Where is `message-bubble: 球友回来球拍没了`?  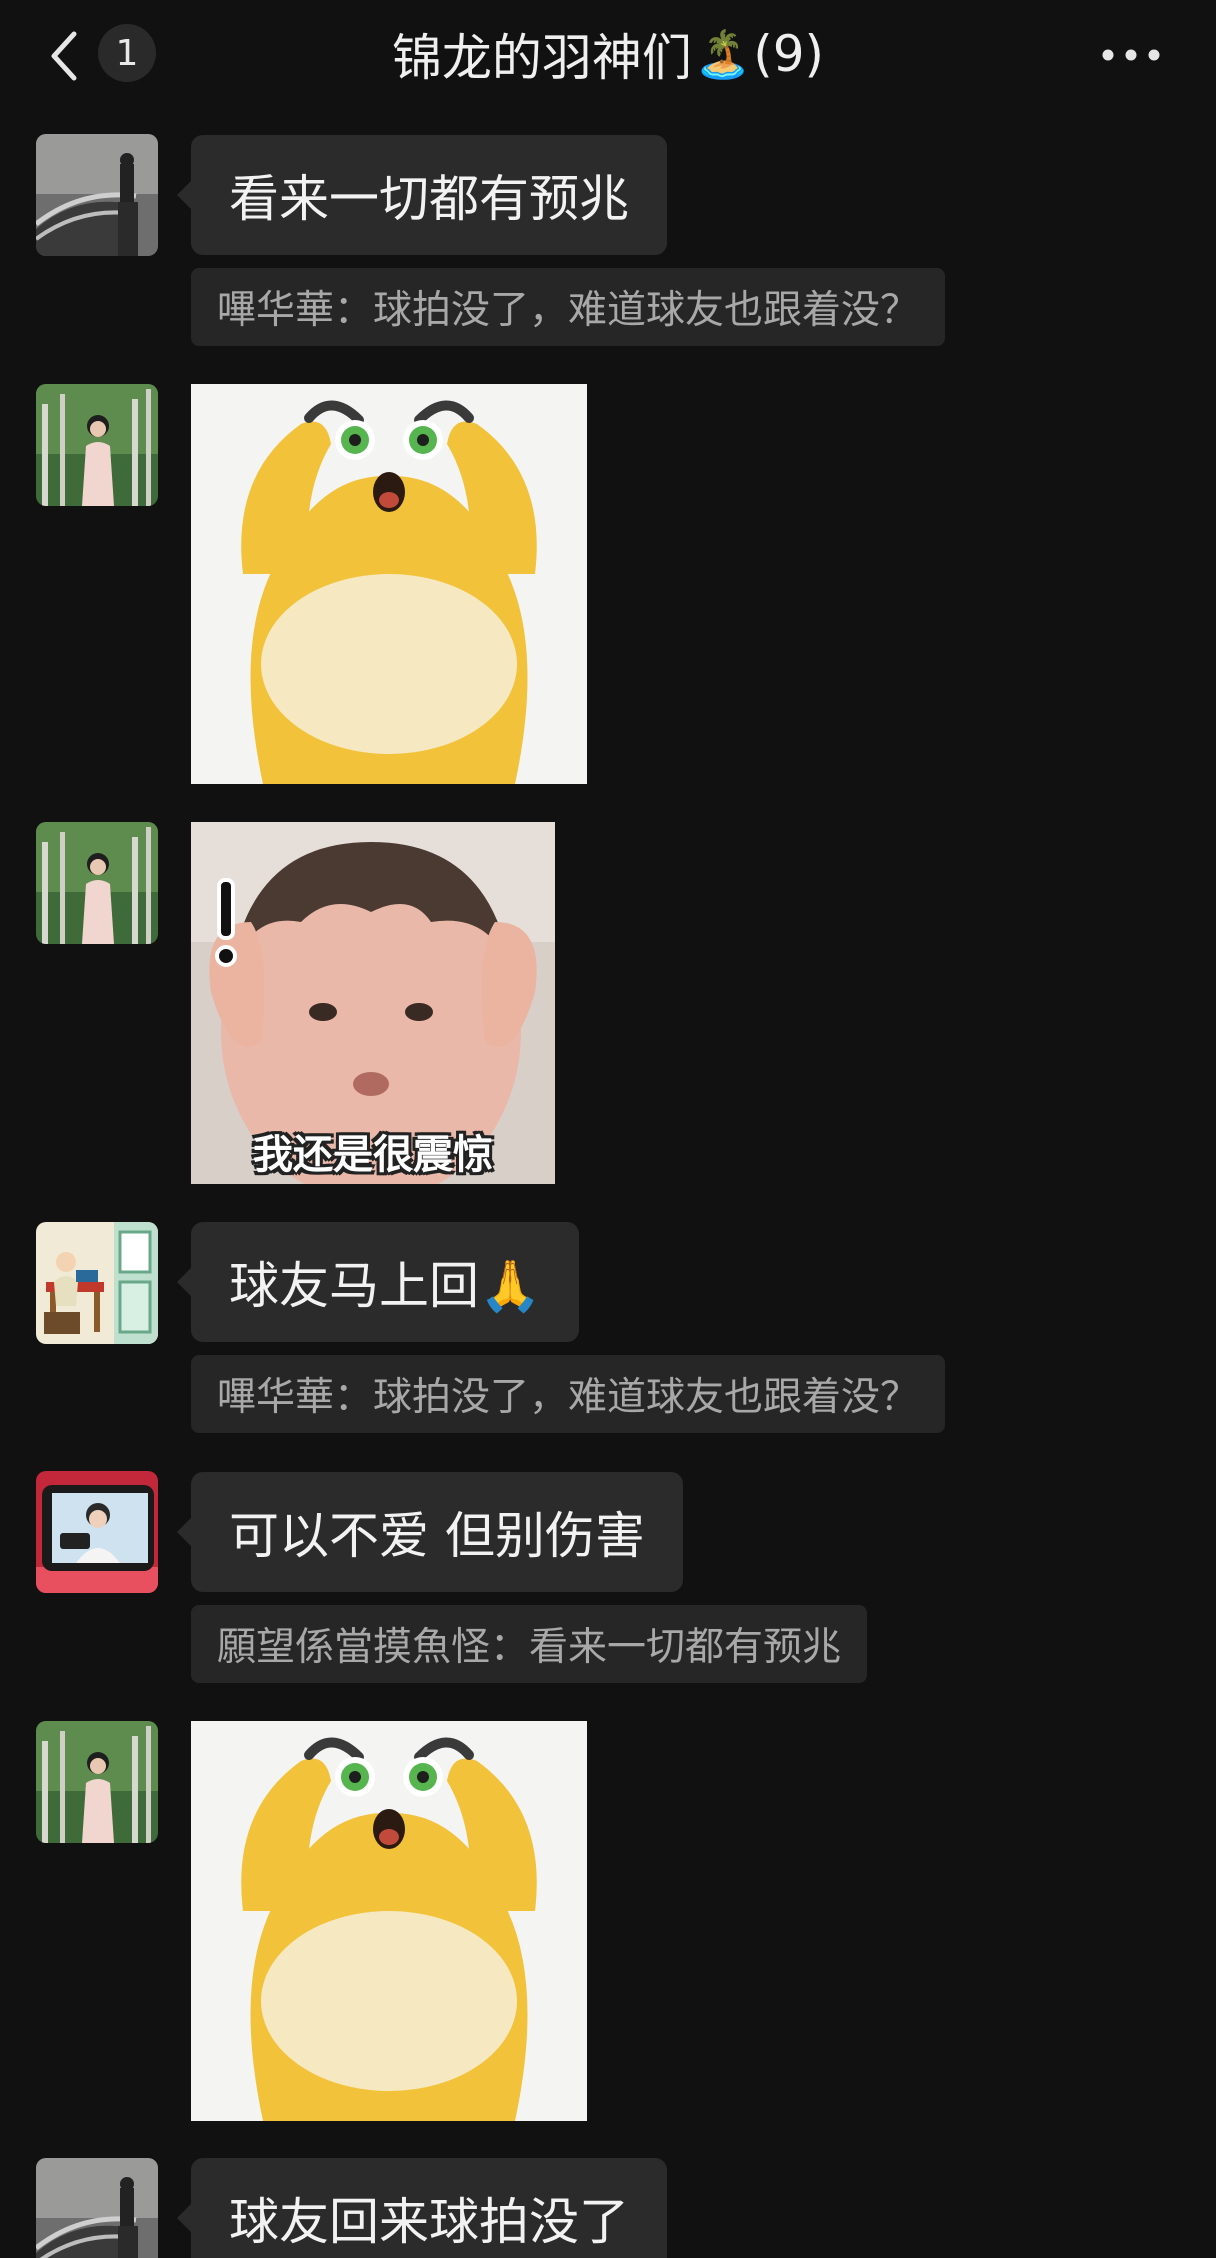 message-bubble: 球友回来球拍没了 is located at coordinates (422, 2208).